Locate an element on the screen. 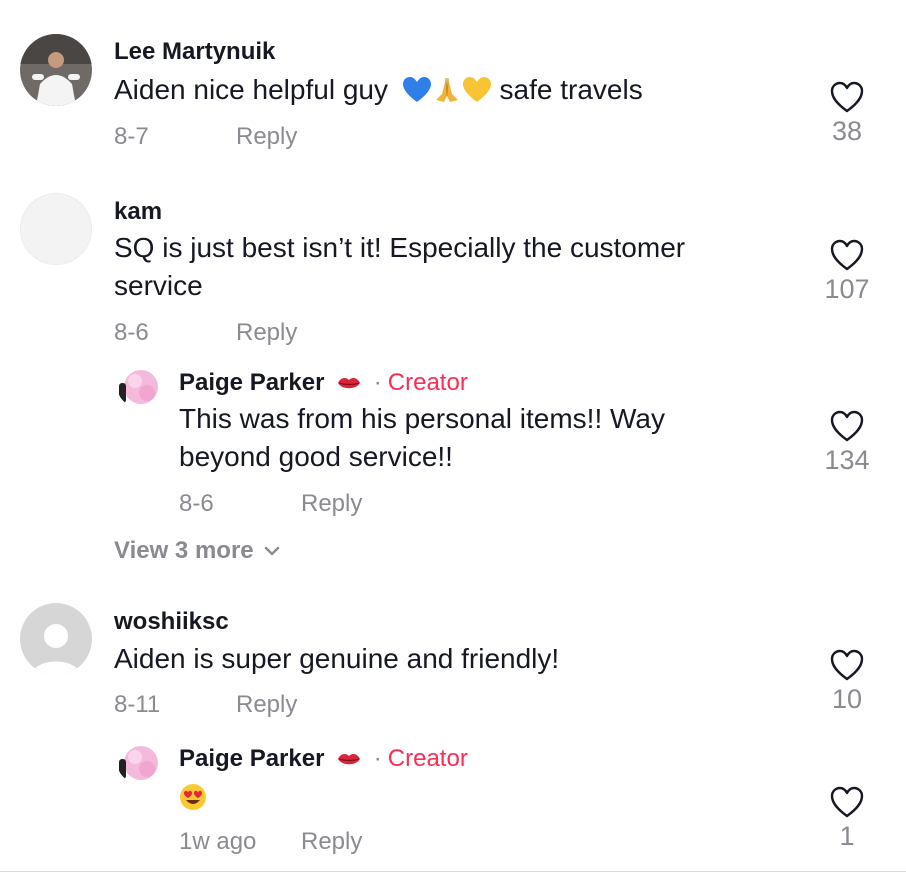 The height and width of the screenshot is (874, 906). like-button: 10 is located at coordinates (847, 681).